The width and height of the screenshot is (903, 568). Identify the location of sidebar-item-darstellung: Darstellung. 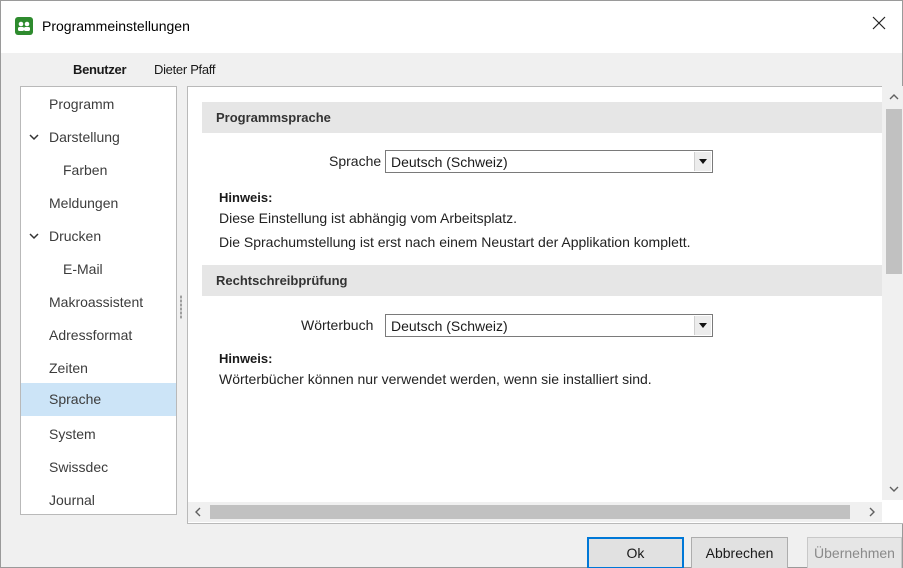
(98, 137).